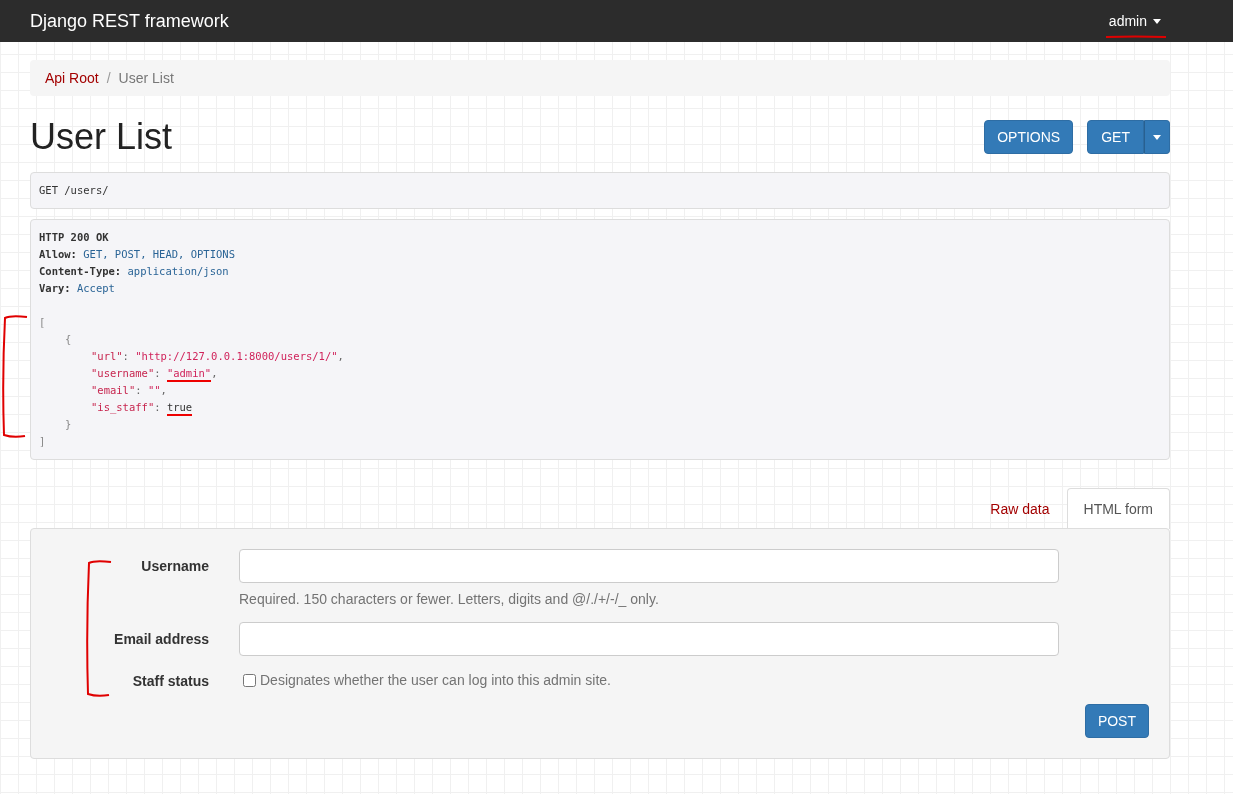  I want to click on code-line: "url": "http://127.0.0.1:8000/users/1/",, so click(218, 356).